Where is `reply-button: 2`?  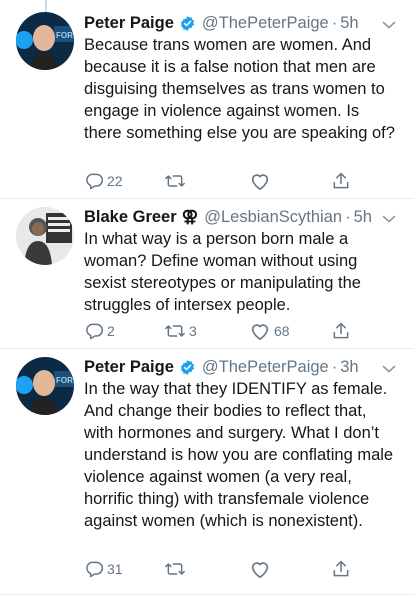 reply-button: 2 is located at coordinates (99, 331).